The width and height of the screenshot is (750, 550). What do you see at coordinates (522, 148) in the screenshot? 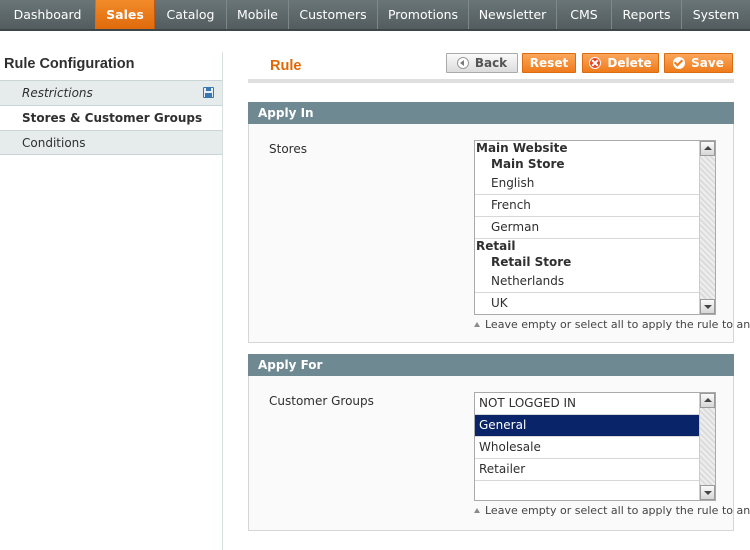
I see `store-group-main-website: Main Website` at bounding box center [522, 148].